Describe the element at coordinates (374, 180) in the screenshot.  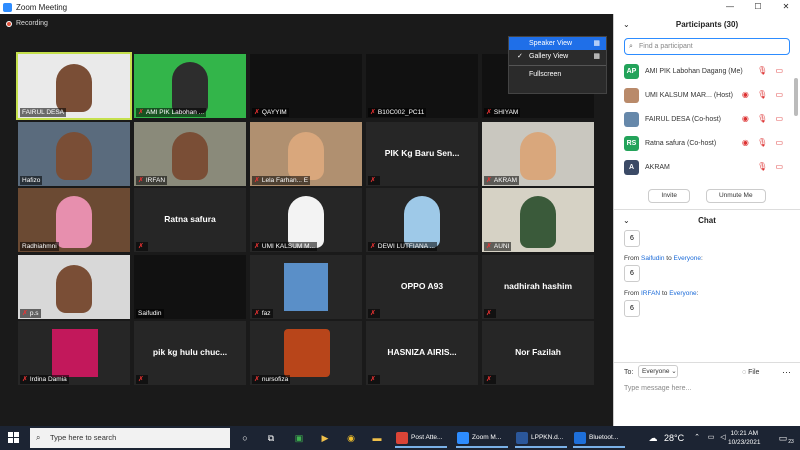
I see `tile-name-label: ✗` at that location.